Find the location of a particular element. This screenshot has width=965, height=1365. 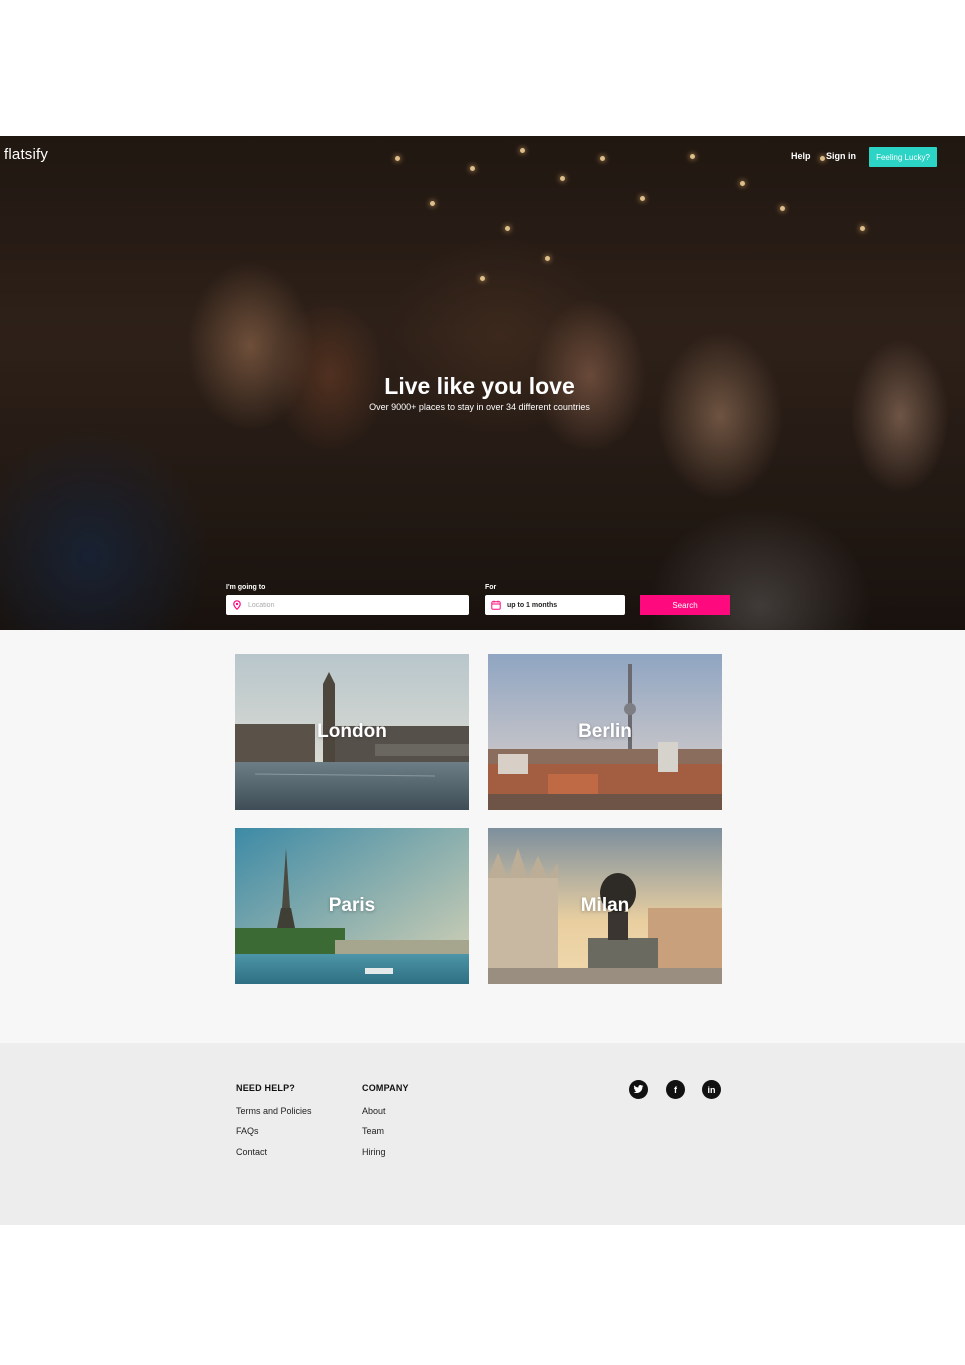

location-input is located at coordinates (353, 605).